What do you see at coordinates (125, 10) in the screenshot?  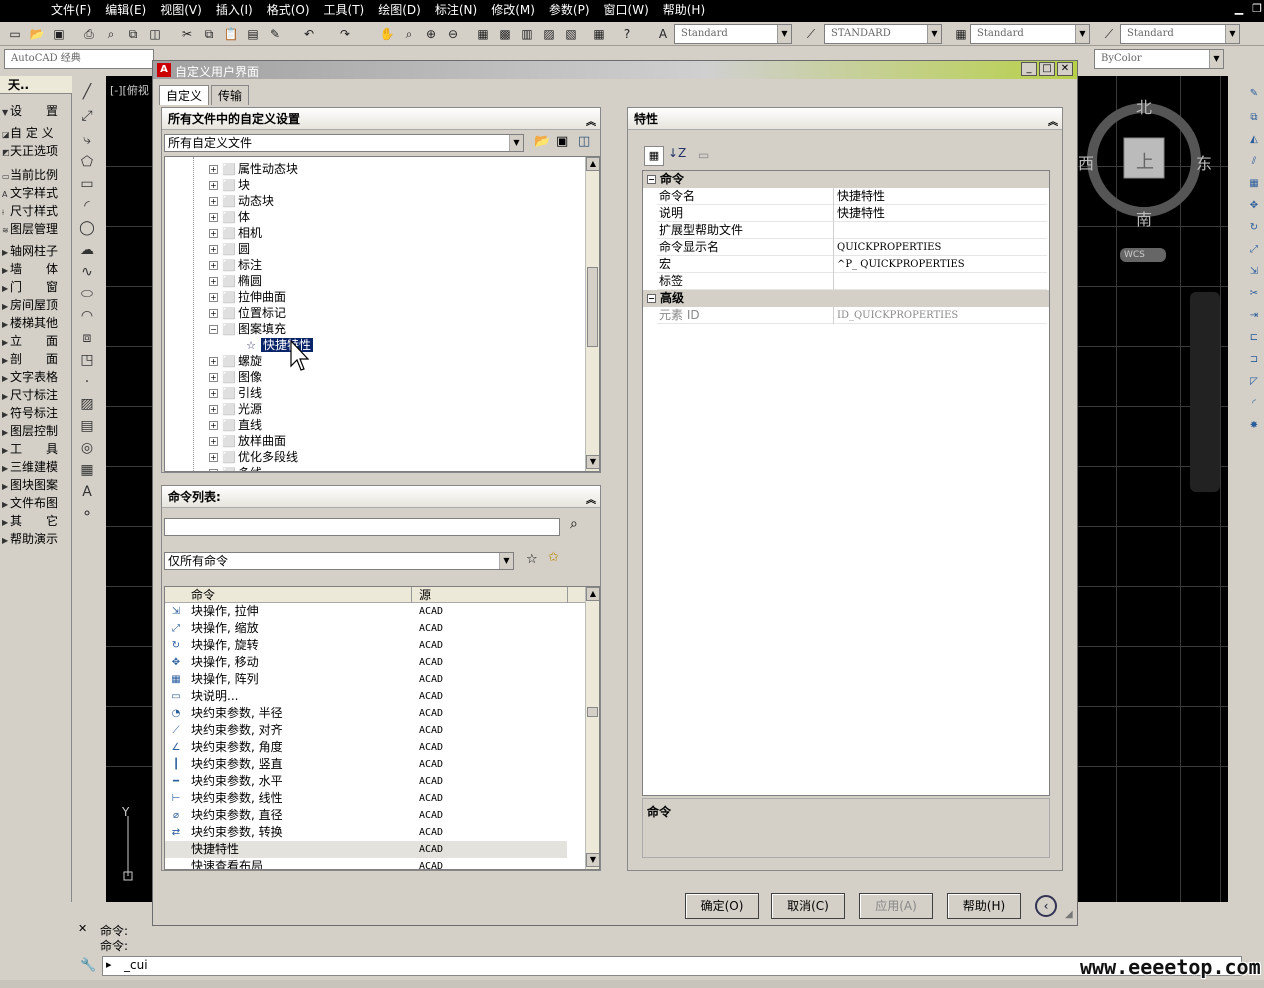 I see `menu-edit: 编辑(E)` at bounding box center [125, 10].